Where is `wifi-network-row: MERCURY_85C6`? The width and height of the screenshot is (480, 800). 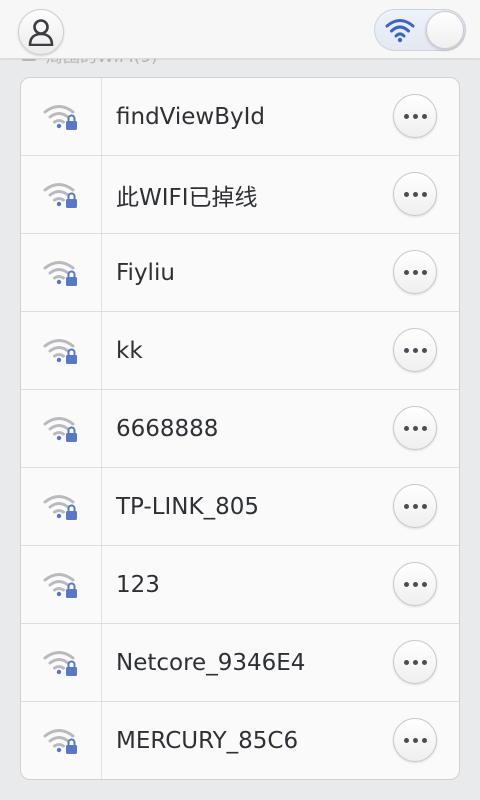 wifi-network-row: MERCURY_85C6 is located at coordinates (240, 740).